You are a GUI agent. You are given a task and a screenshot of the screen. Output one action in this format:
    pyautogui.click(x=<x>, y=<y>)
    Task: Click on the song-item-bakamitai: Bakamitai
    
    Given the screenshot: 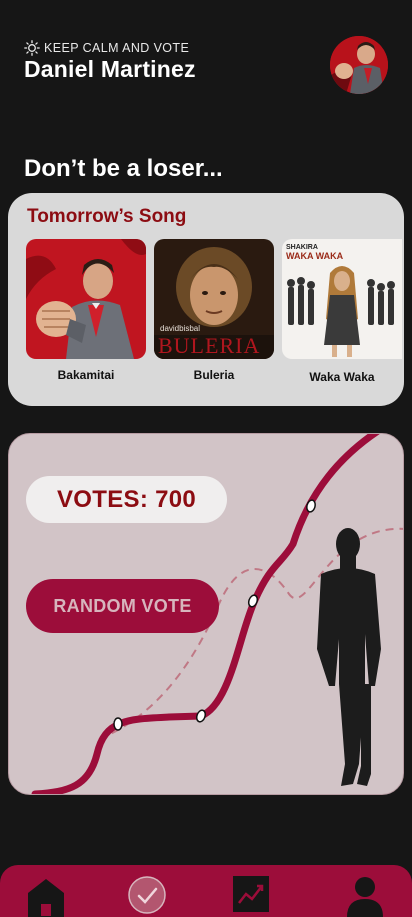 What is the action you would take?
    pyautogui.click(x=86, y=310)
    